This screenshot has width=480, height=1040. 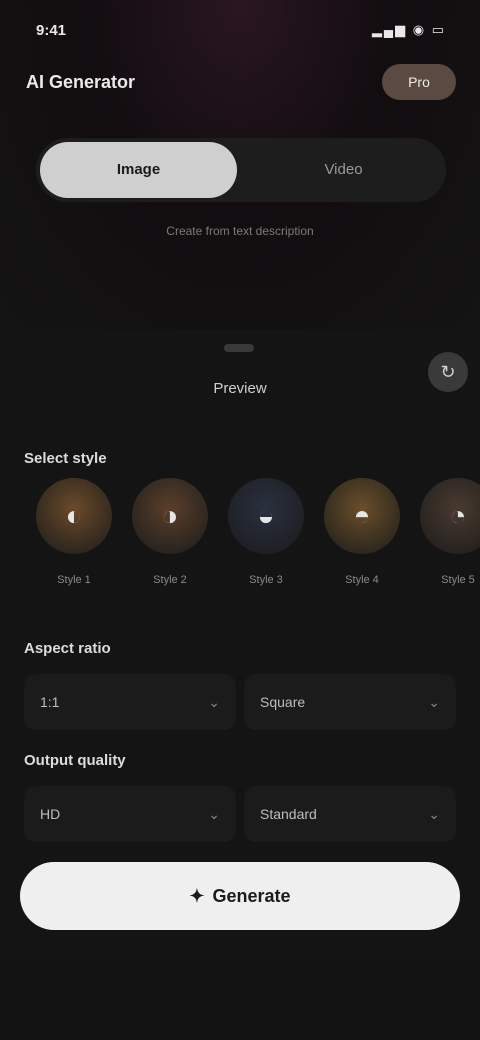 I want to click on quality-select: HD ⌄, so click(x=130, y=814).